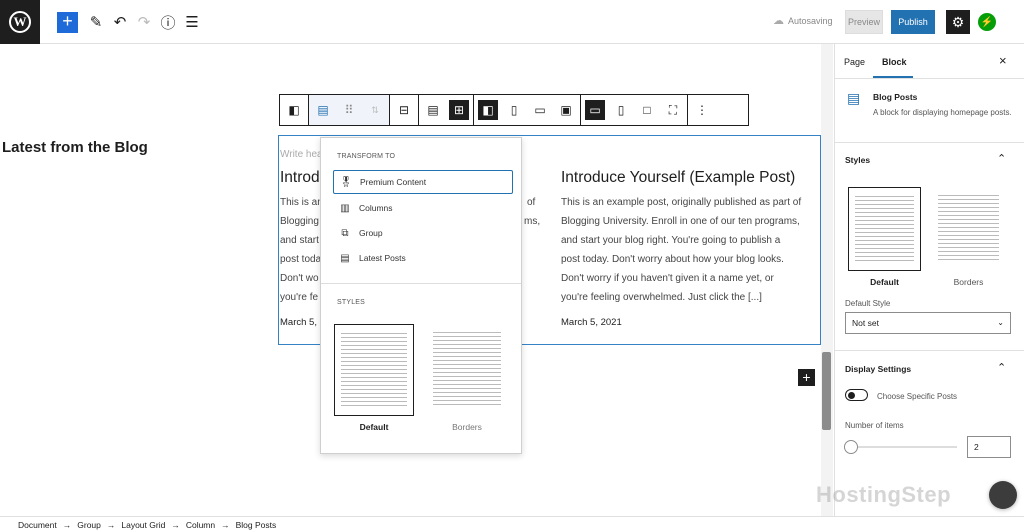 This screenshot has height=532, width=1024. What do you see at coordinates (144, 22) in the screenshot?
I see `redo-icon: ↷` at bounding box center [144, 22].